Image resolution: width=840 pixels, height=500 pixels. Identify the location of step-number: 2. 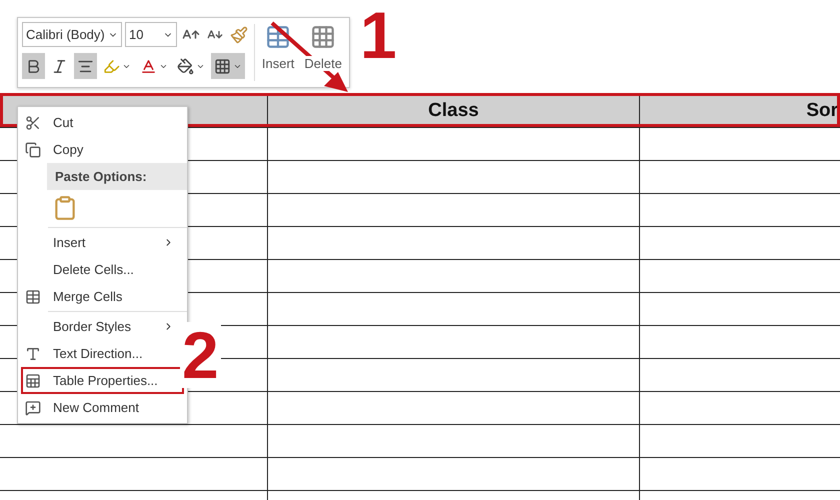
(200, 355).